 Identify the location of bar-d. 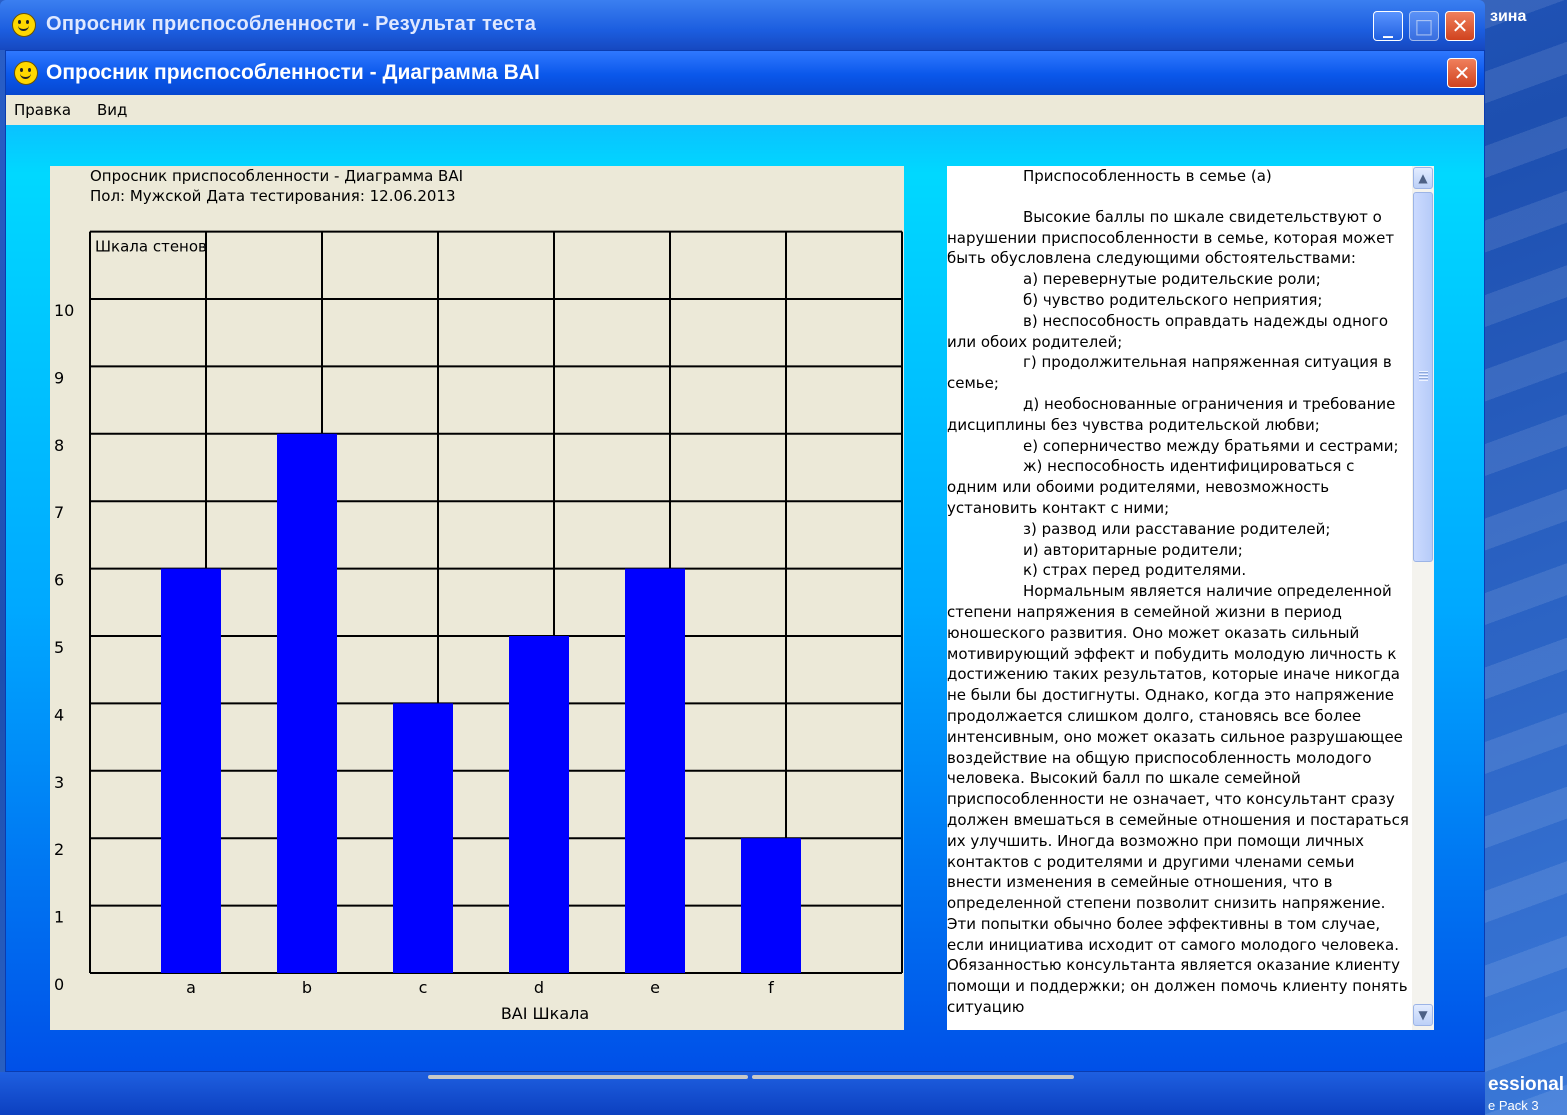
(539, 804).